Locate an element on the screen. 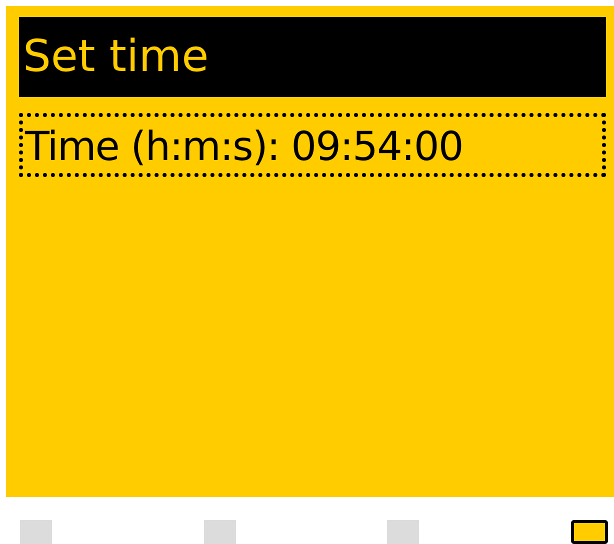 This screenshot has height=544, width=614. time-field: Time (h:m:s): 09:54:00 is located at coordinates (312, 145).